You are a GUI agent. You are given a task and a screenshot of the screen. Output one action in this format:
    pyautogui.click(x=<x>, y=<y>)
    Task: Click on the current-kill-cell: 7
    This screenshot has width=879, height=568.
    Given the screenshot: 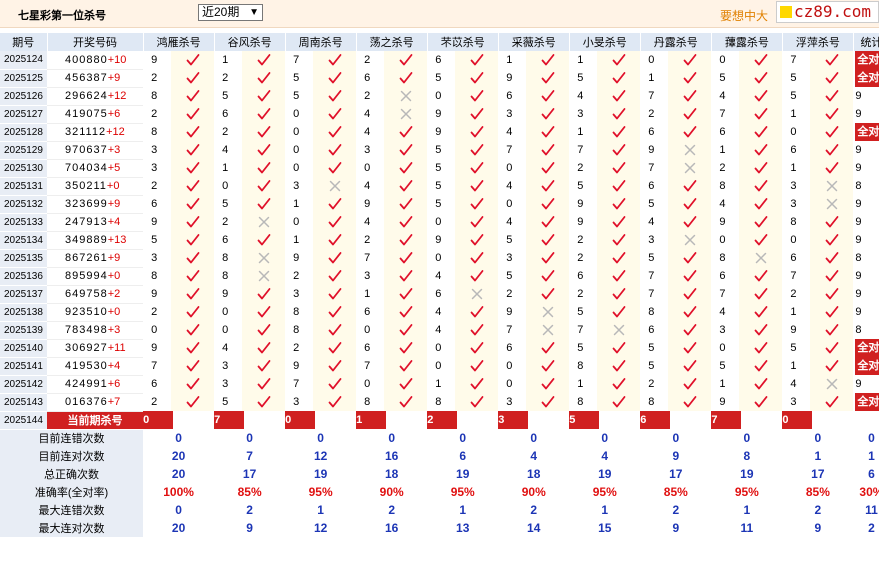 What is the action you would take?
    pyautogui.click(x=746, y=420)
    